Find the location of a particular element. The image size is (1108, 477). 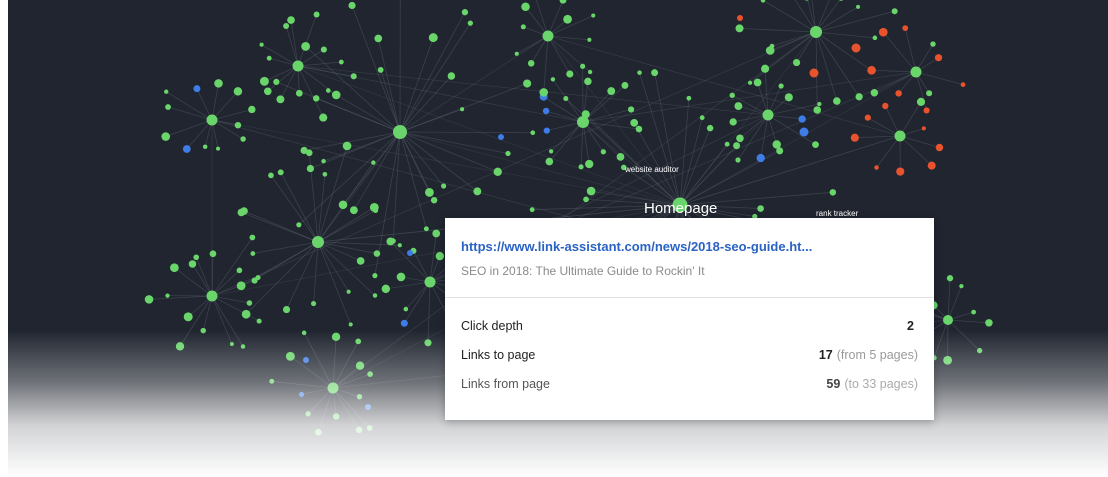

stat-number: 17 is located at coordinates (825, 355).